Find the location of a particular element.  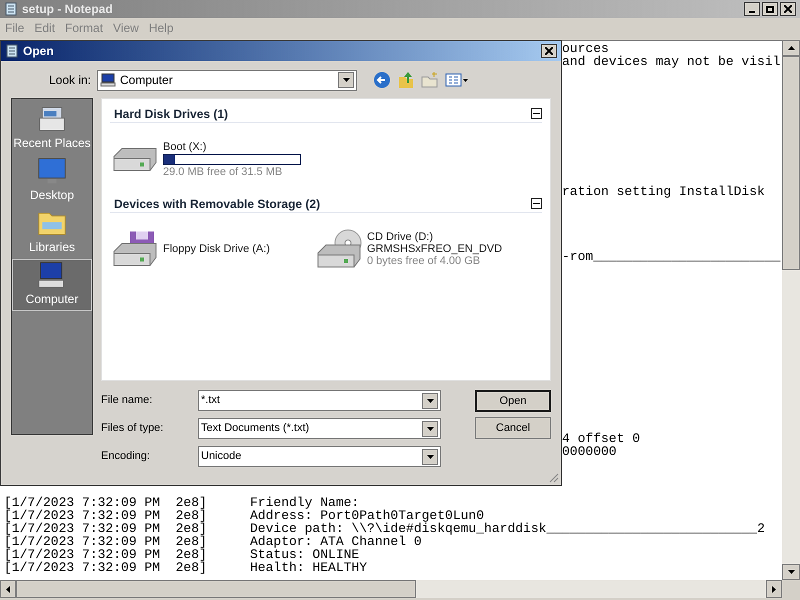

volume-label: GRMSHSxFREO_EN_DVD is located at coordinates (434, 249).